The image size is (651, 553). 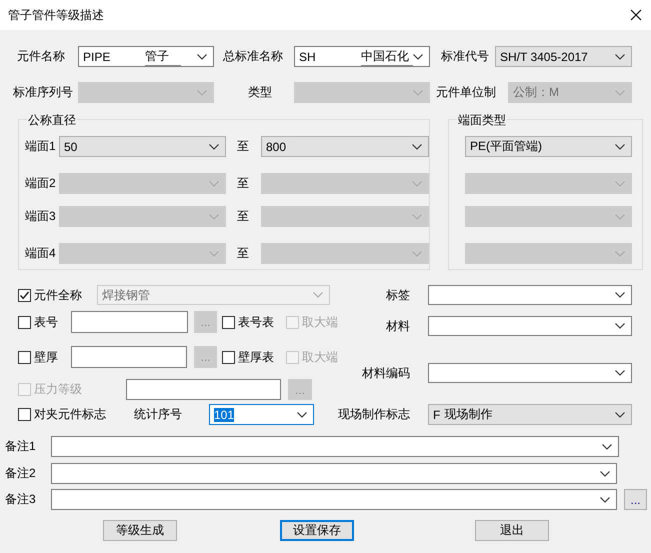 I want to click on field-label: 端面1, so click(x=41, y=146).